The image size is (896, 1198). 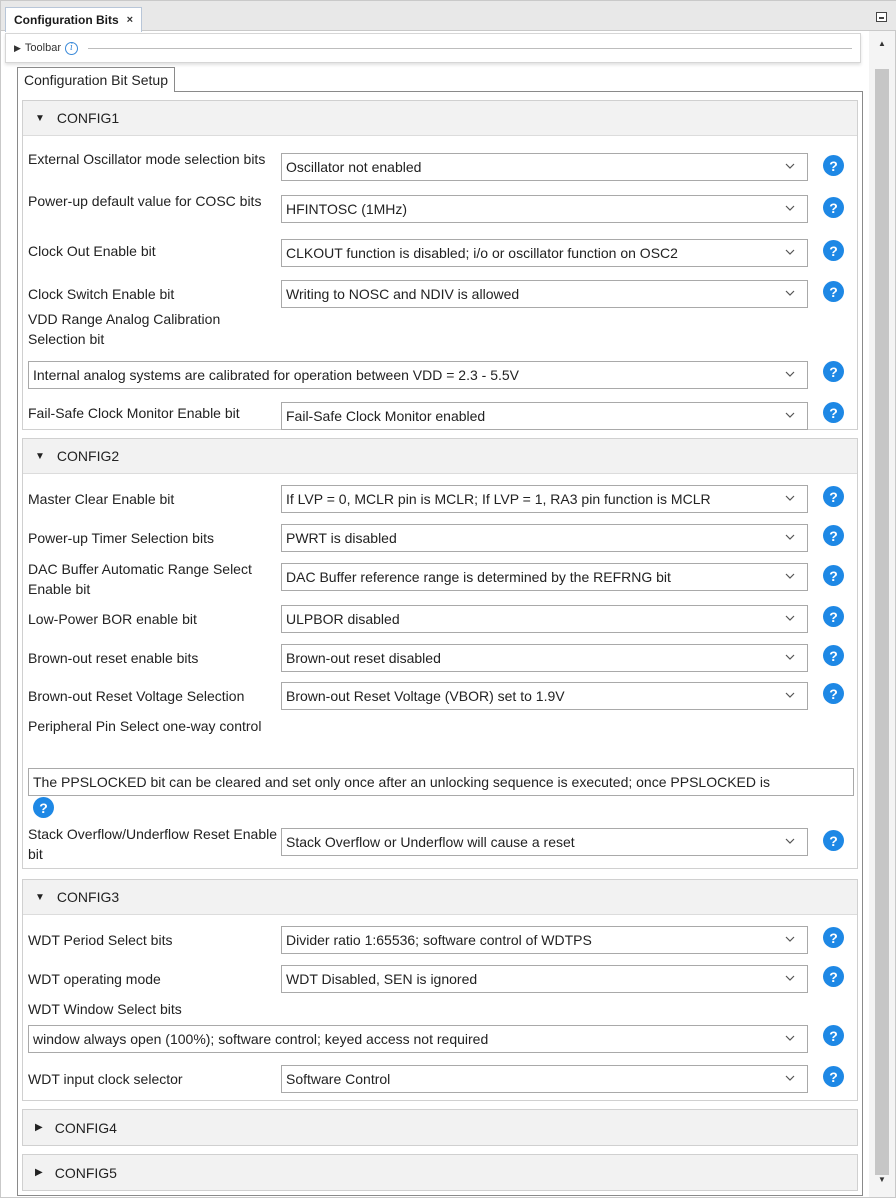 I want to click on section-header: ▼ CONFIG2, so click(x=440, y=456).